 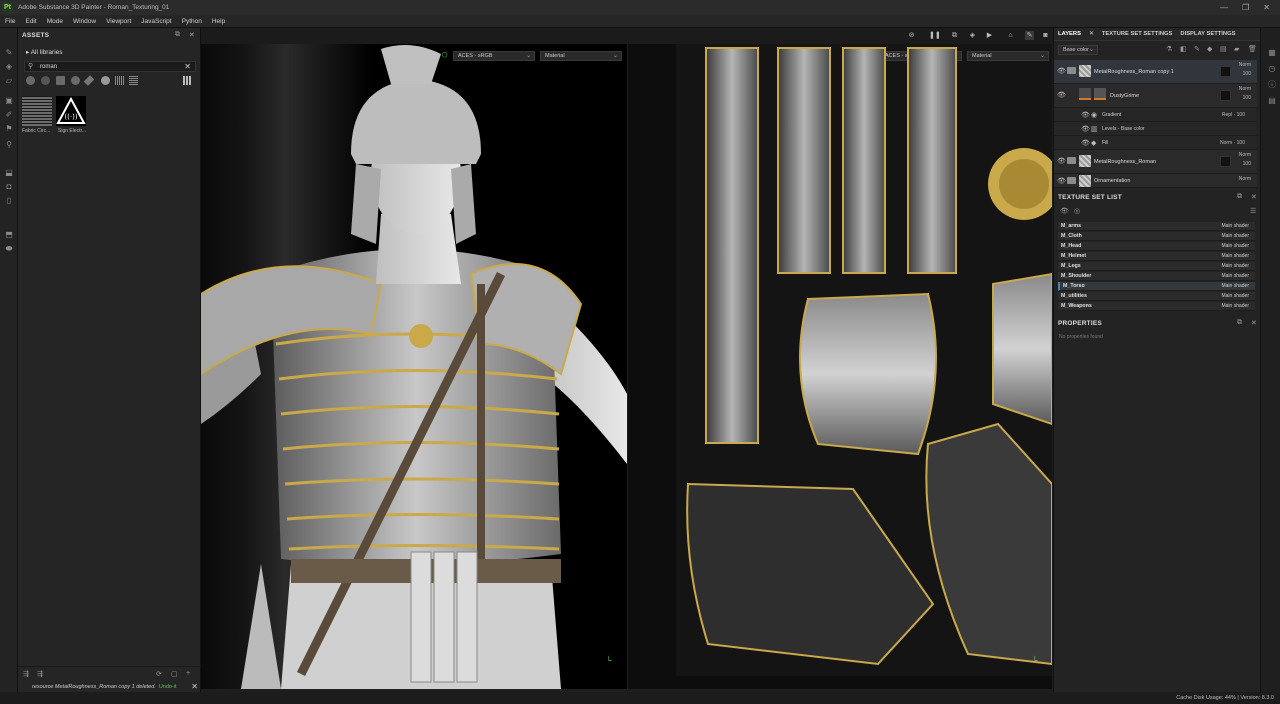 What do you see at coordinates (156, 21) in the screenshot?
I see `menu-javascript: JavaScript` at bounding box center [156, 21].